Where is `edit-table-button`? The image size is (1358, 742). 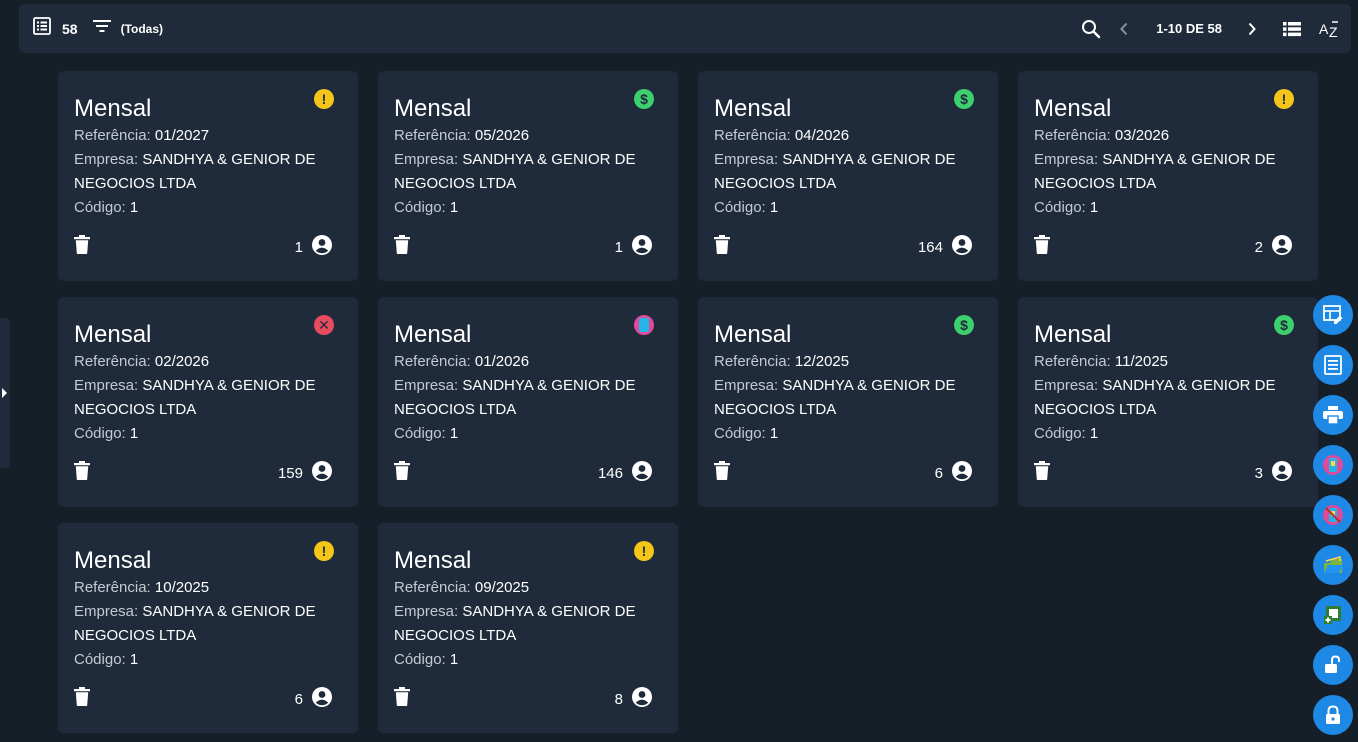
edit-table-button is located at coordinates (1333, 315).